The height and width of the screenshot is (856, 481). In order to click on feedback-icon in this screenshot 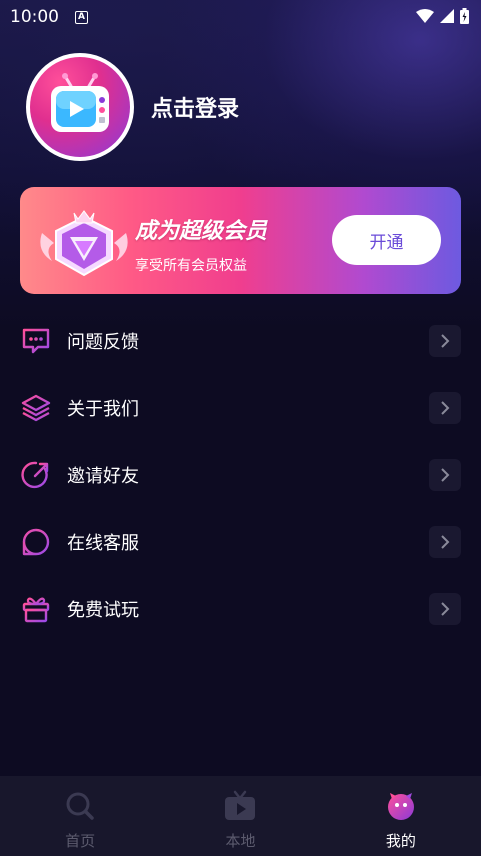, I will do `click(36, 341)`.